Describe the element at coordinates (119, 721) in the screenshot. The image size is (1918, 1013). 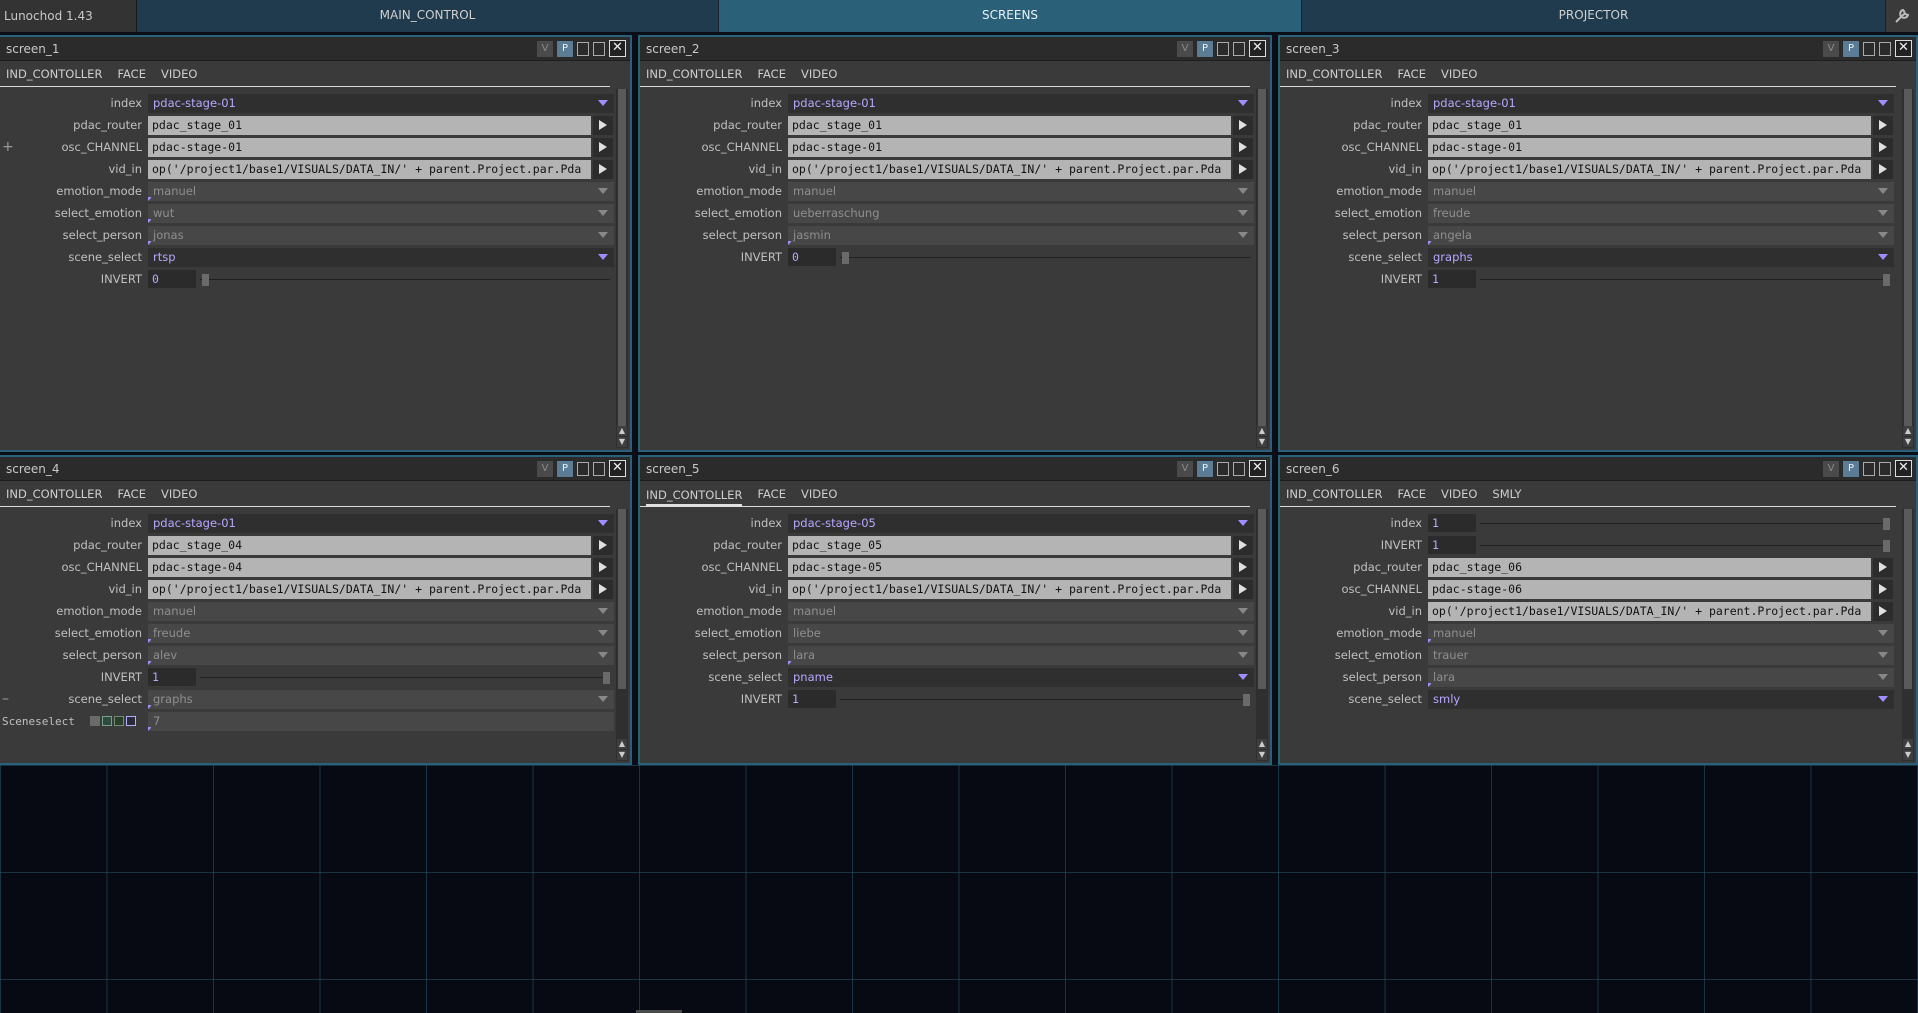
I see `color-swatches` at that location.